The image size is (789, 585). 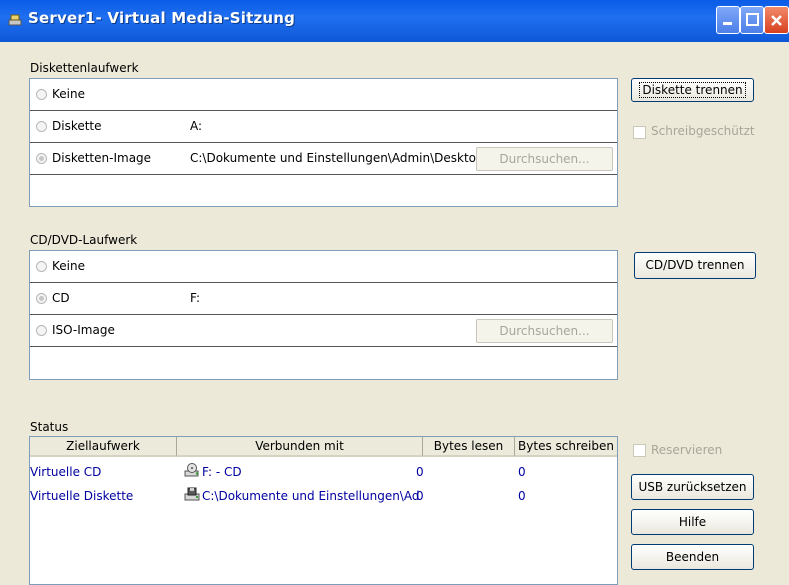 What do you see at coordinates (639, 450) in the screenshot?
I see `reserve-checkbox` at bounding box center [639, 450].